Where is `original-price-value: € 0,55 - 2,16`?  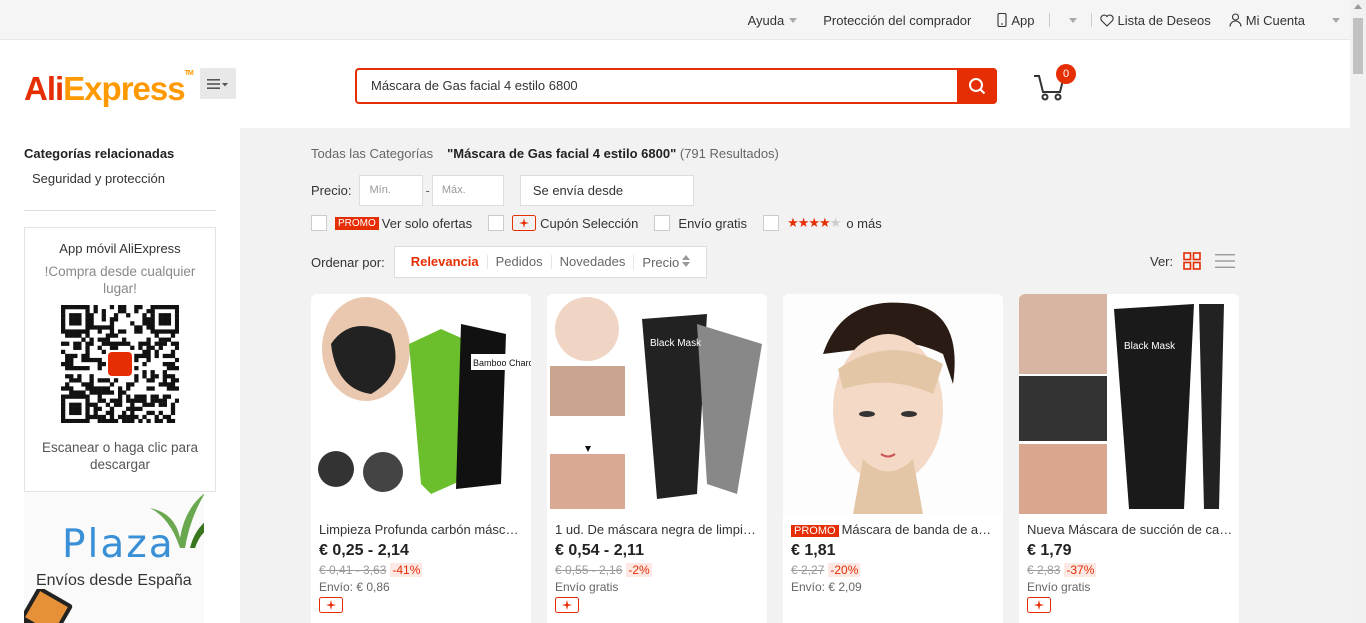
original-price-value: € 0,55 - 2,16 is located at coordinates (589, 570).